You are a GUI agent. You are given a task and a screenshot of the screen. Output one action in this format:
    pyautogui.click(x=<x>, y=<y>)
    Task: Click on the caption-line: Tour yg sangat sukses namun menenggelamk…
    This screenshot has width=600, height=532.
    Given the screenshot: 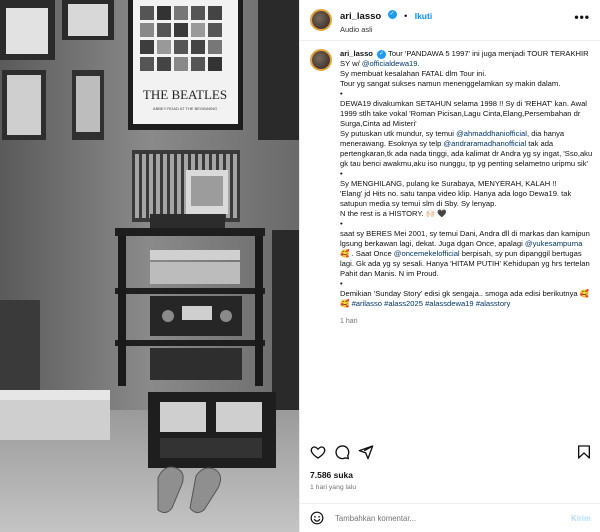 What is the action you would take?
    pyautogui.click(x=466, y=84)
    